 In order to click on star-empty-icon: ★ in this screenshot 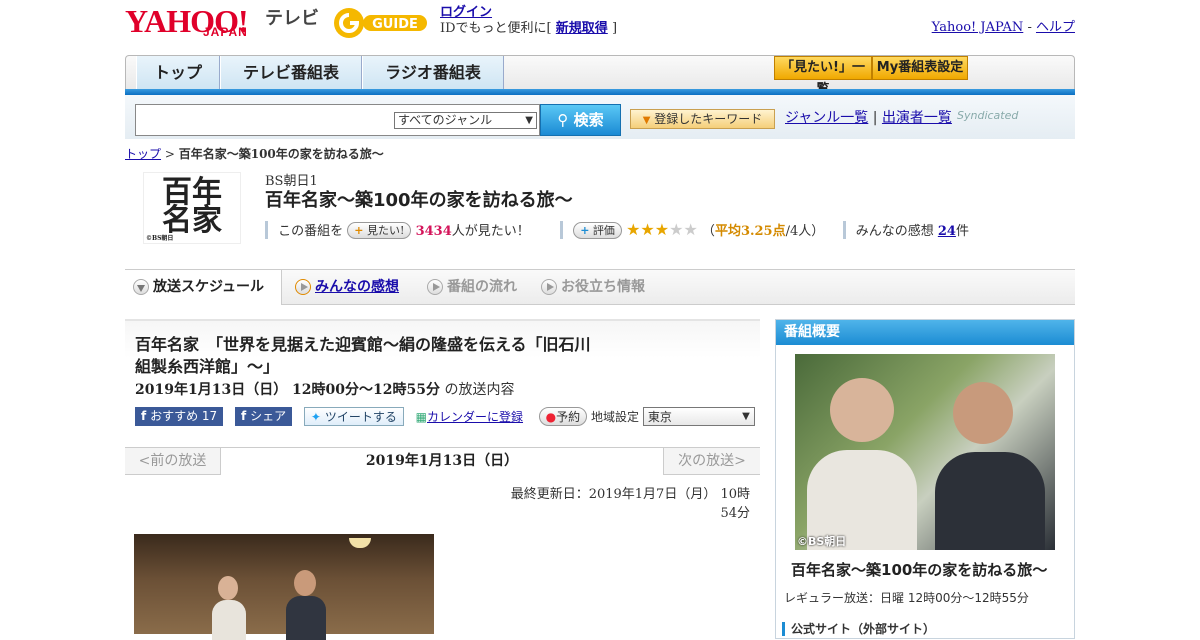, I will do `click(676, 229)`.